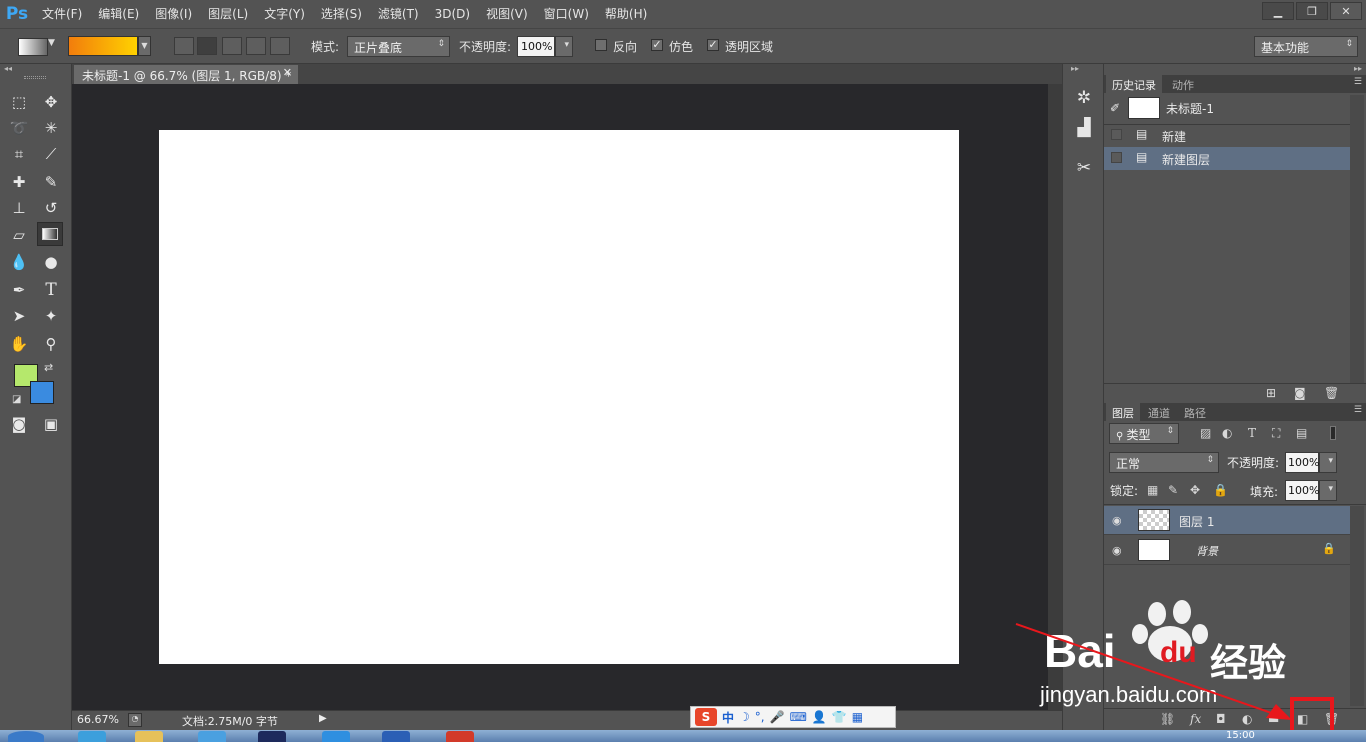 The height and width of the screenshot is (742, 1366). What do you see at coordinates (173, 14) in the screenshot?
I see `menu-item-2: 图像(I)` at bounding box center [173, 14].